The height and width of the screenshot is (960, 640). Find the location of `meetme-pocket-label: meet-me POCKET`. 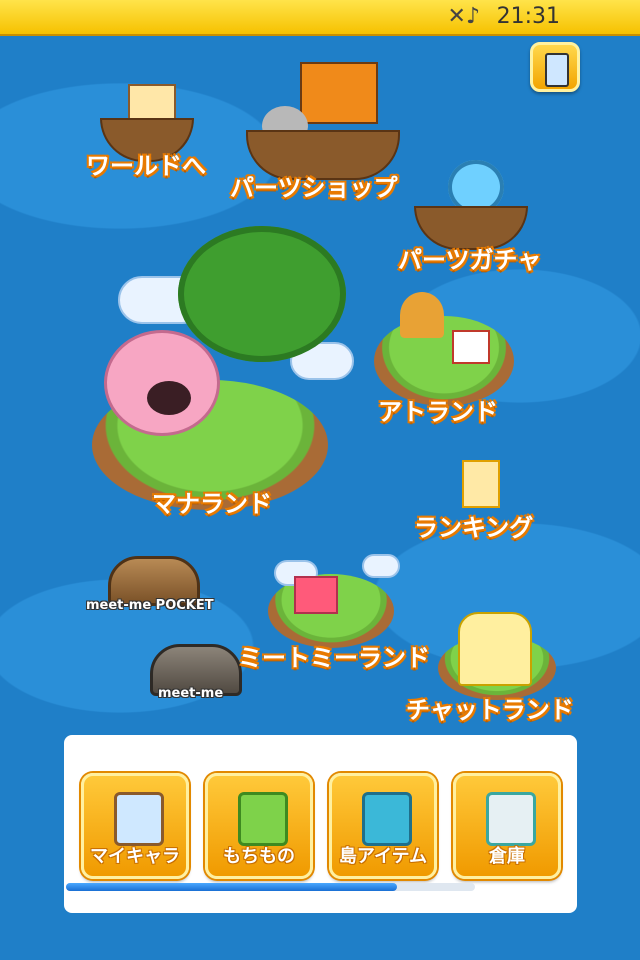

meetme-pocket-label: meet-me POCKET is located at coordinates (150, 605).